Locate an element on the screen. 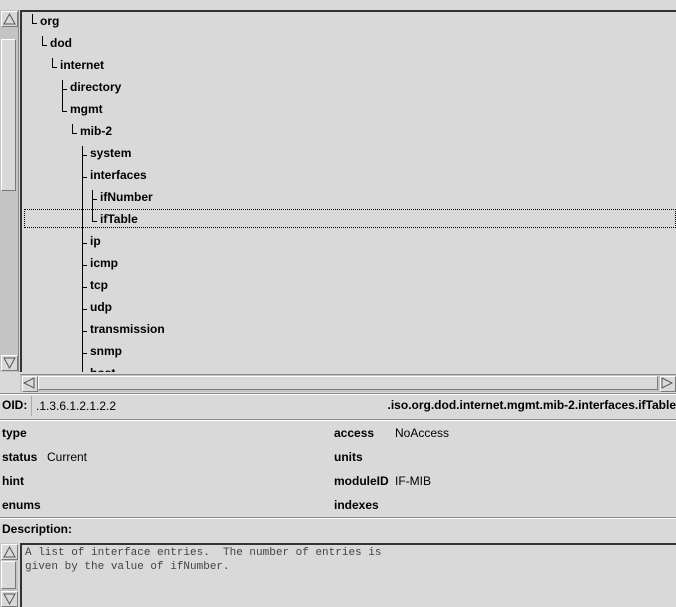 This screenshot has width=676, height=607. tree-node-udp: udp is located at coordinates (101, 307).